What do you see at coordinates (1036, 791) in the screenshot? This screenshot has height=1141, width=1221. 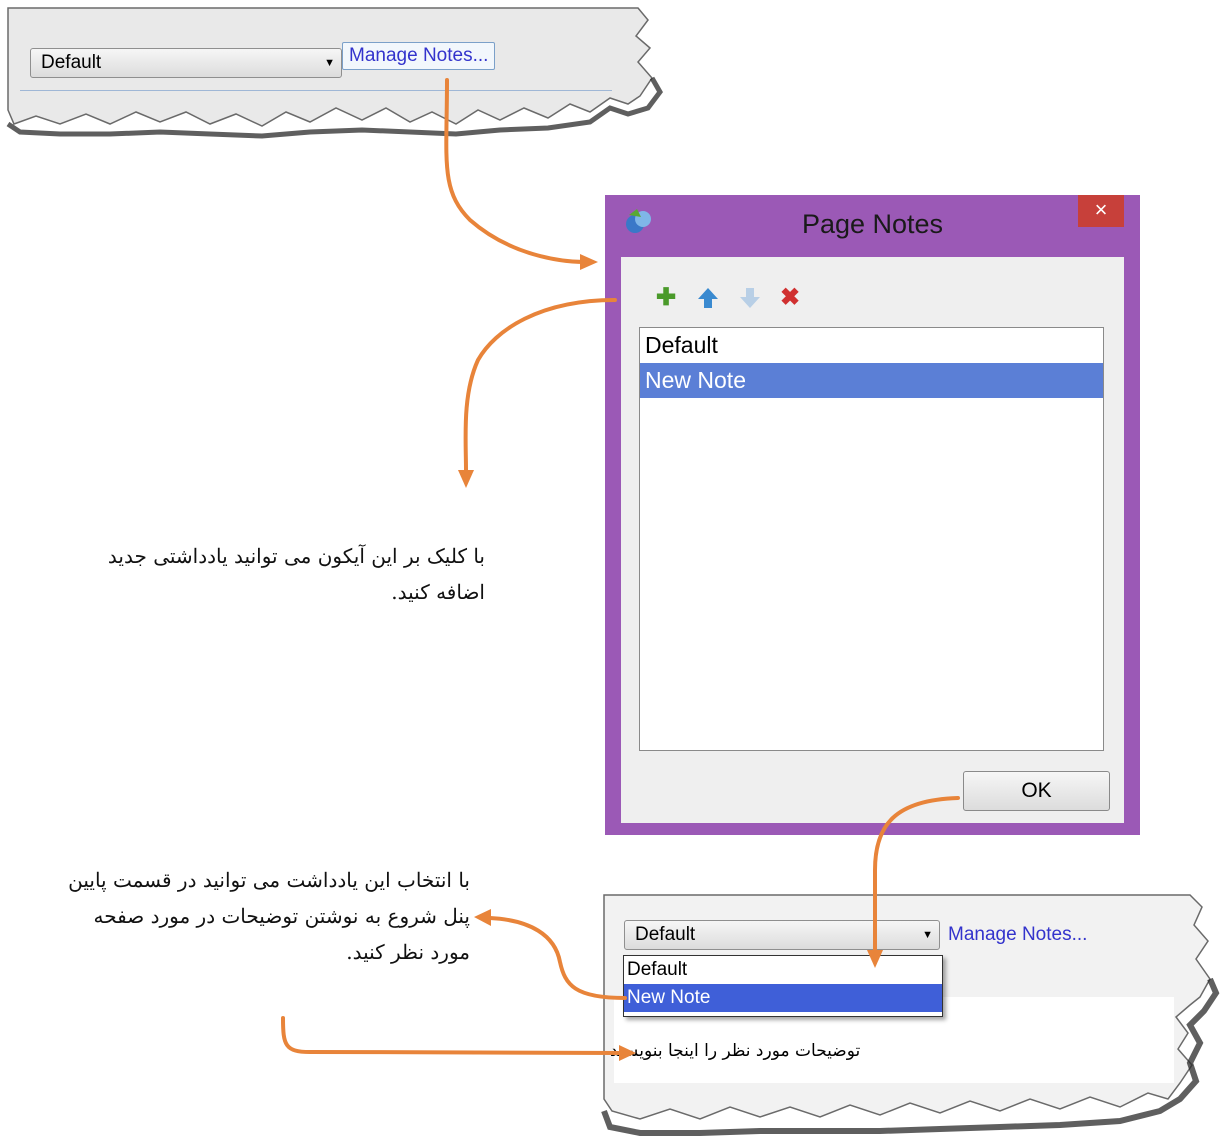 I see `ok-button: OK` at bounding box center [1036, 791].